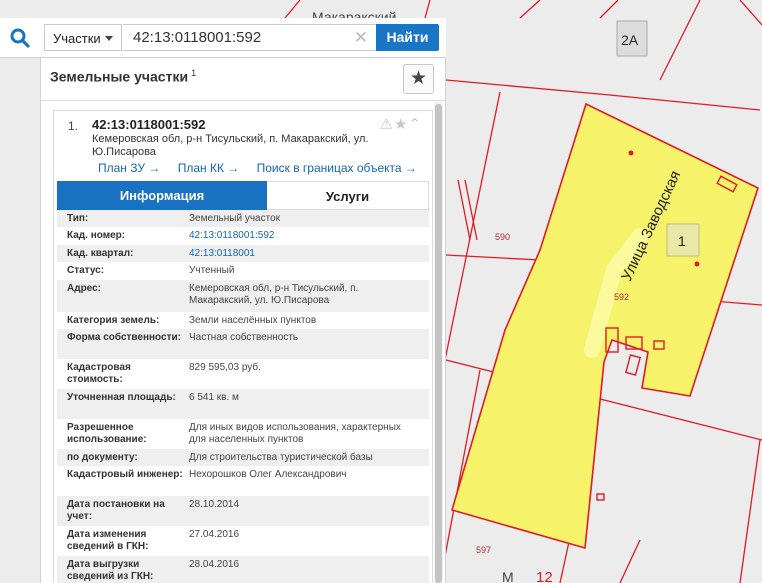  I want to click on info-value: Учтенный, so click(212, 270).